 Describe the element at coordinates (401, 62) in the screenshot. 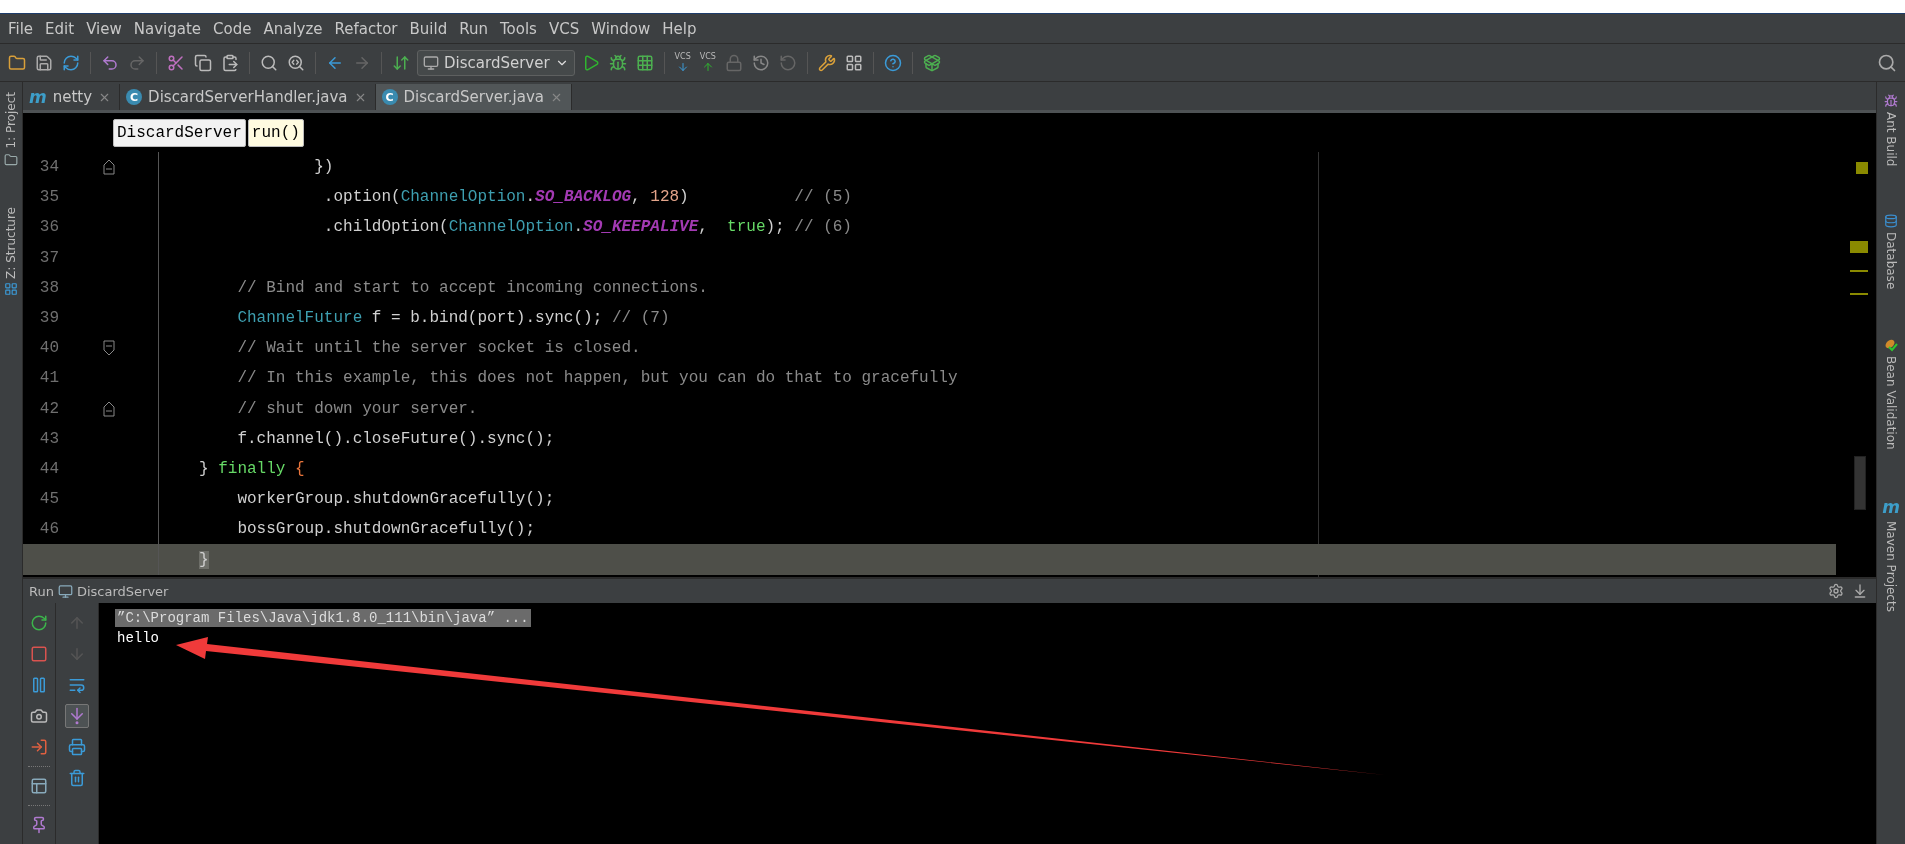

I see `build-icon` at that location.